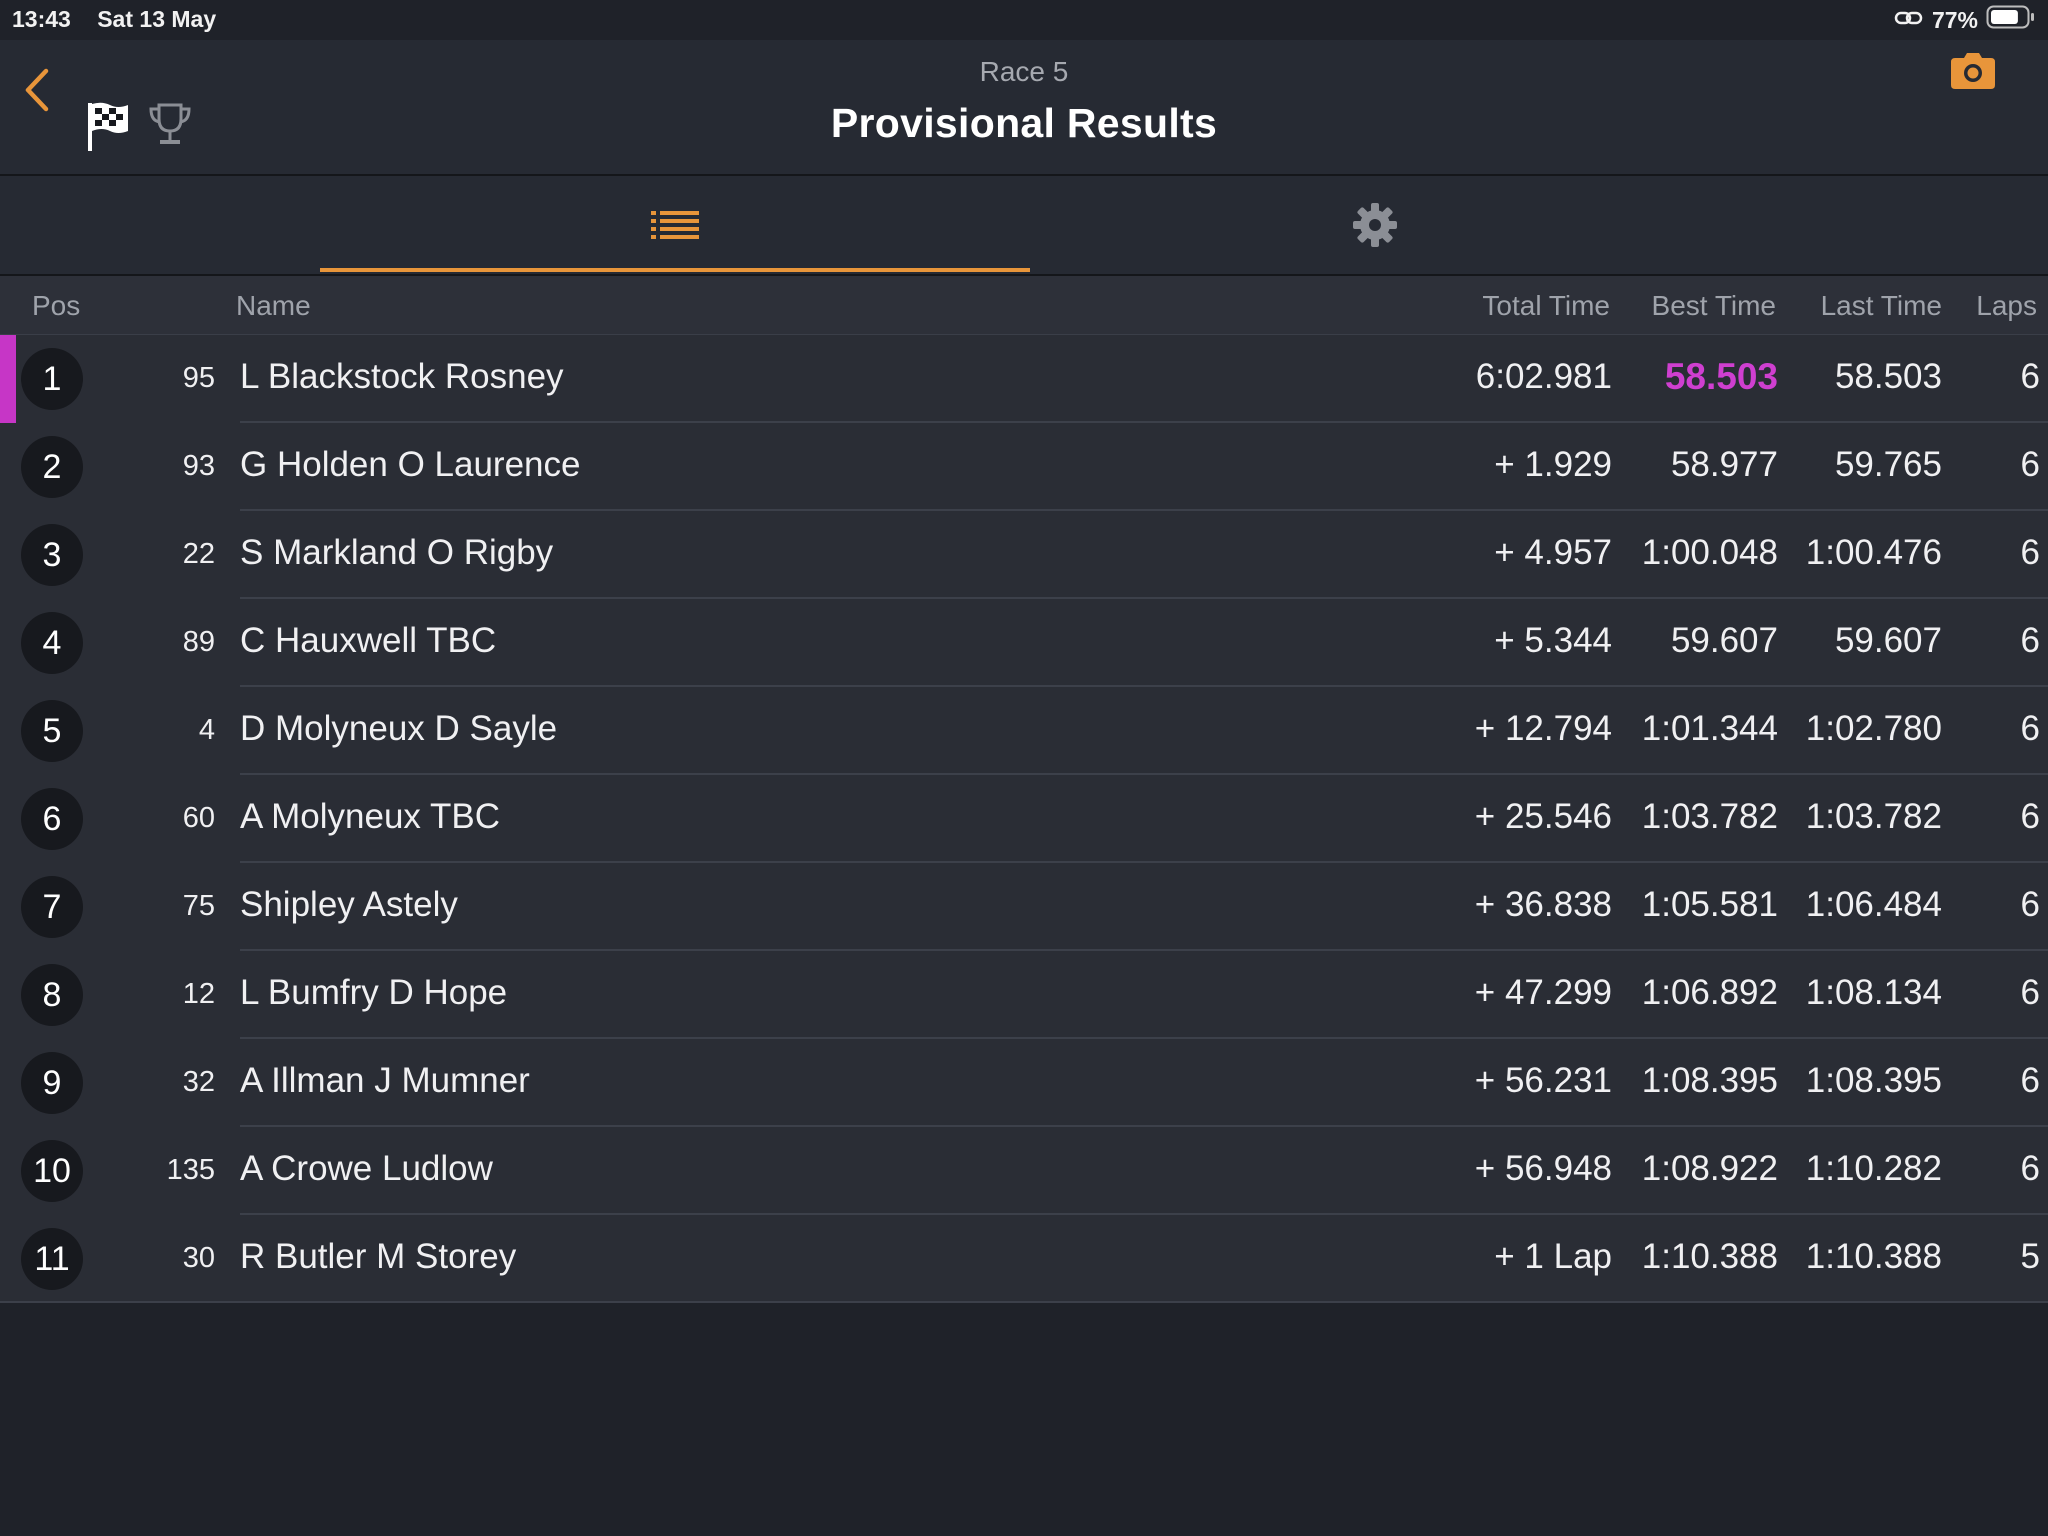 Image resolution: width=2048 pixels, height=1536 pixels. I want to click on last-time: 1:08.395, so click(1873, 1080).